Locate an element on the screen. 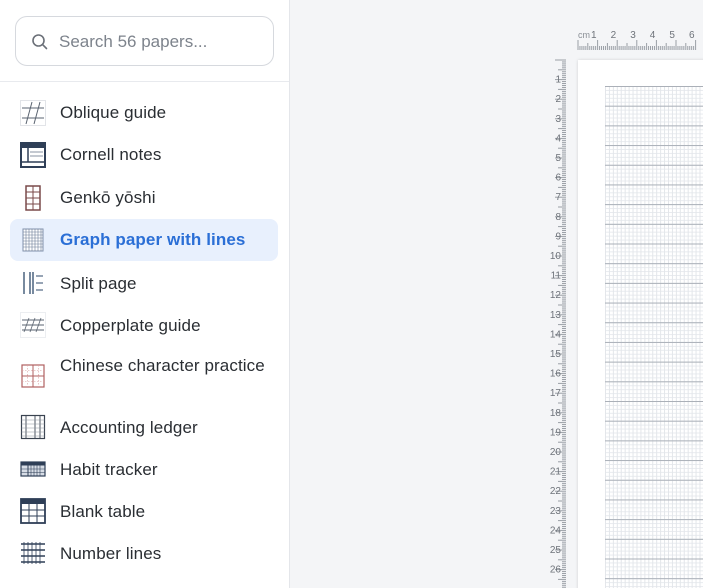 The image size is (703, 588). paper-item-accounting-ledger: Accounting ledger is located at coordinates (144, 427).